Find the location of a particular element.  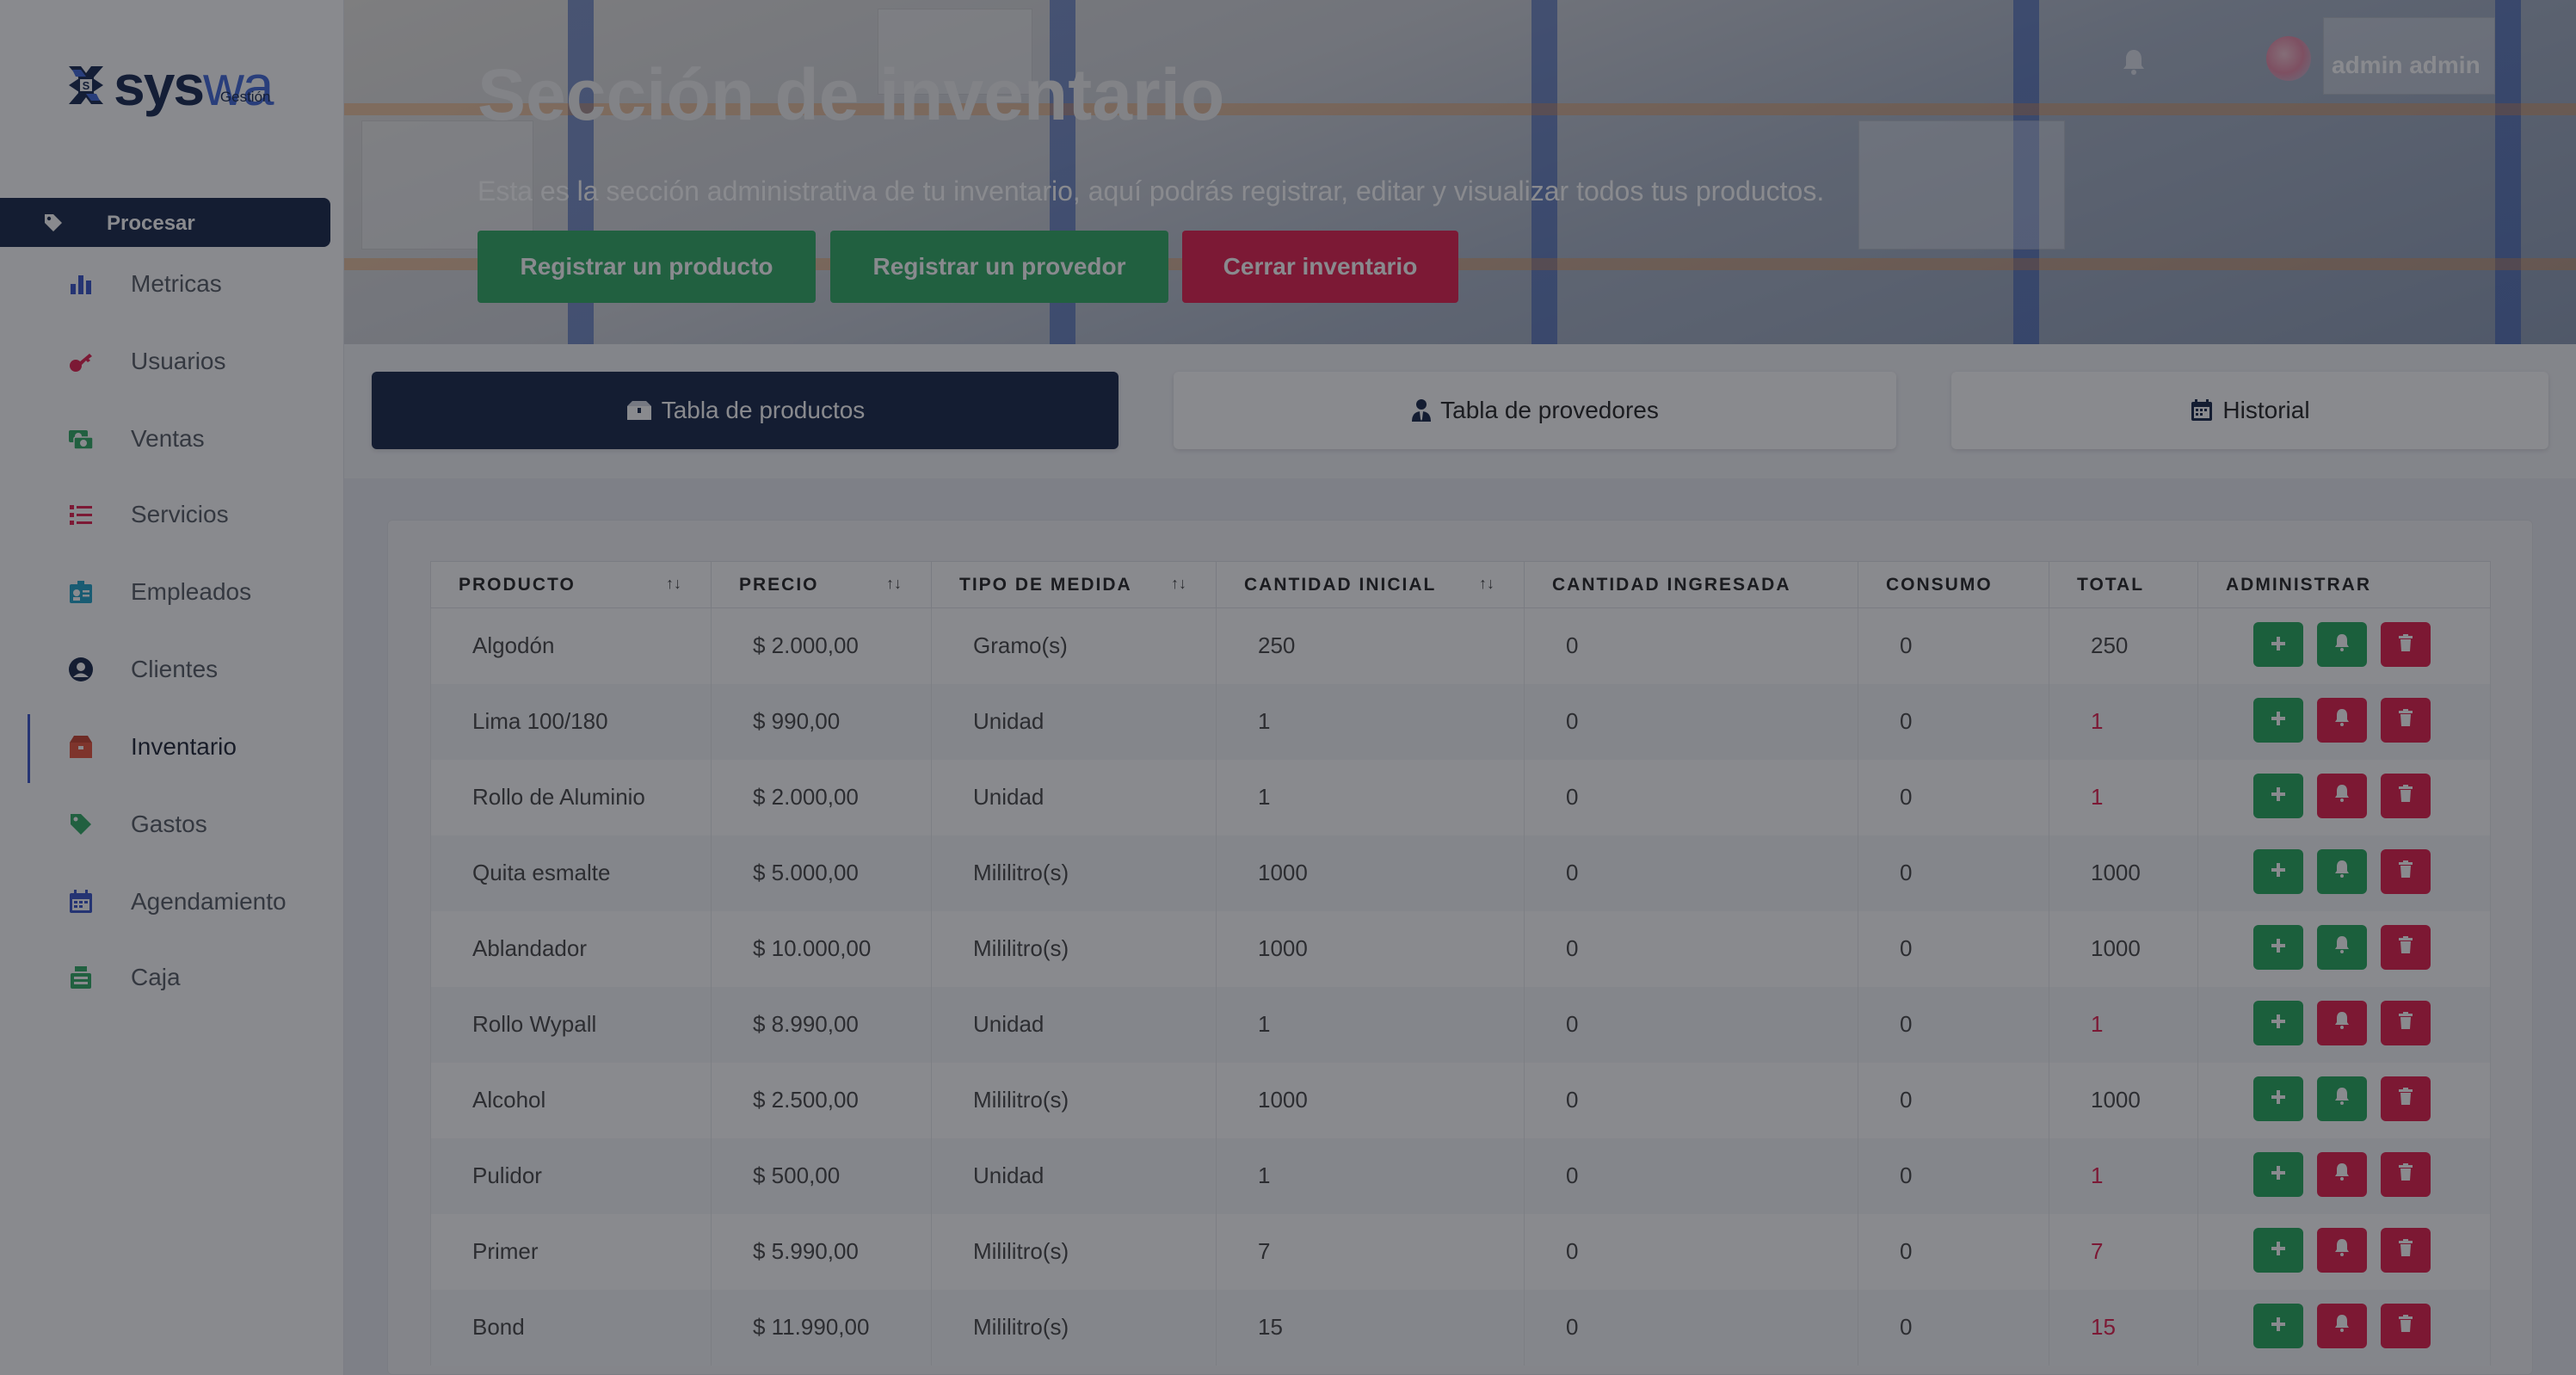

sidebar-item-caja: Caja is located at coordinates (172, 977).